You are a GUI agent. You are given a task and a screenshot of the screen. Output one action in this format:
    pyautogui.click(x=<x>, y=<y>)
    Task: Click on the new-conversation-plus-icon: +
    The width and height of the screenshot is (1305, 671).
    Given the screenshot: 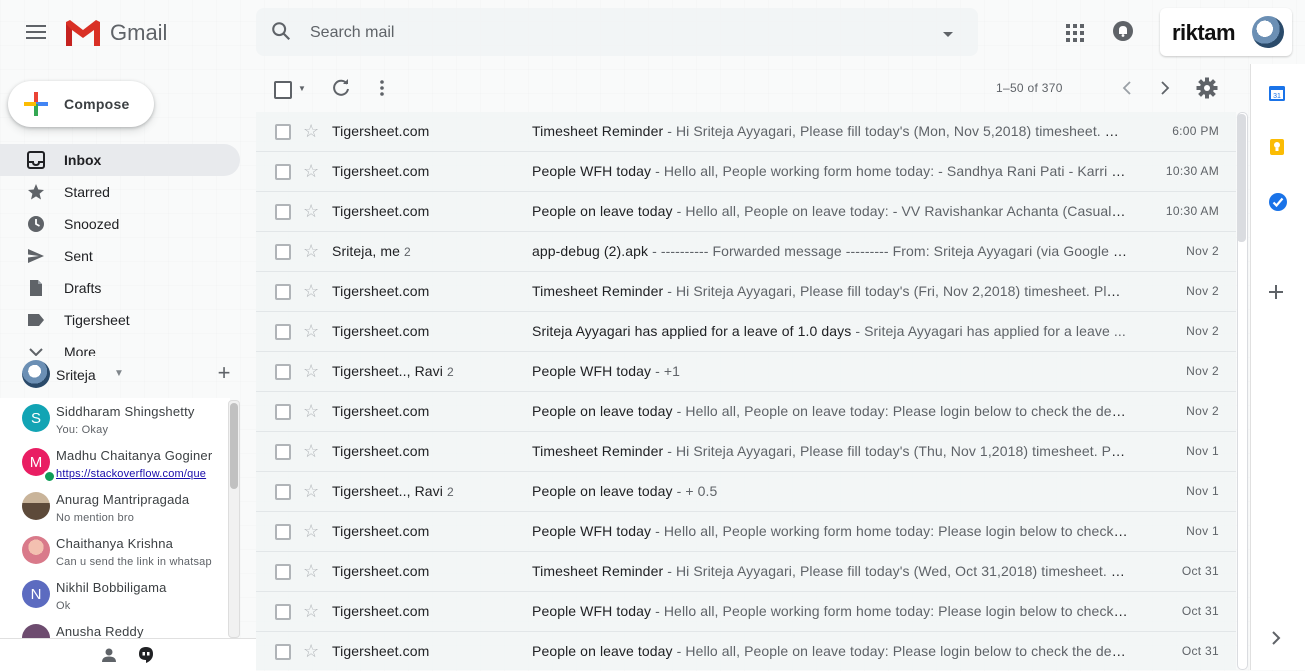 What is the action you would take?
    pyautogui.click(x=224, y=373)
    